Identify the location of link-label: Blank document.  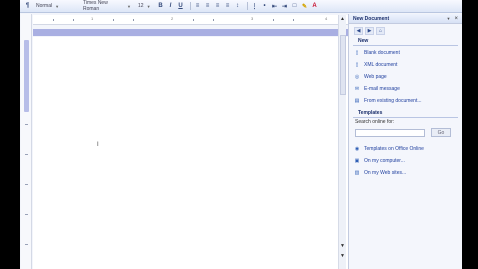
(382, 53).